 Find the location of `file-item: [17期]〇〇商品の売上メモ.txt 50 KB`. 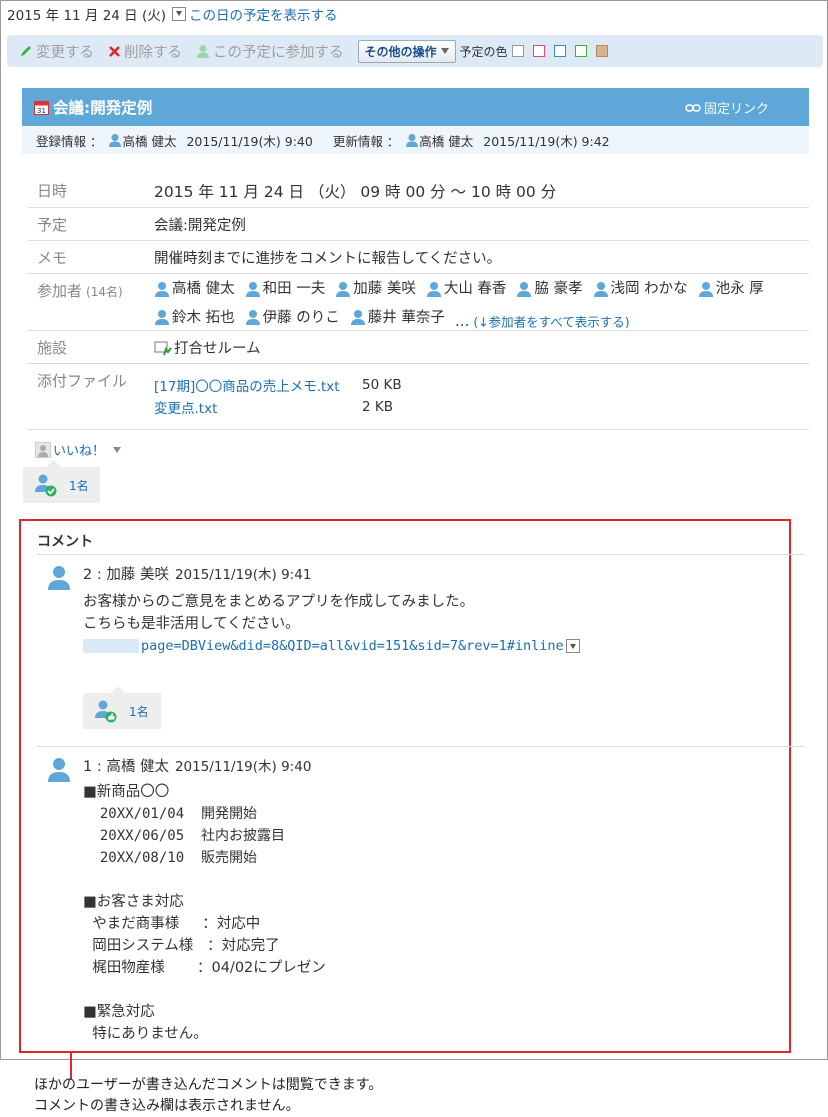

file-item: [17期]〇〇商品の売上メモ.txt 50 KB is located at coordinates (278, 385).